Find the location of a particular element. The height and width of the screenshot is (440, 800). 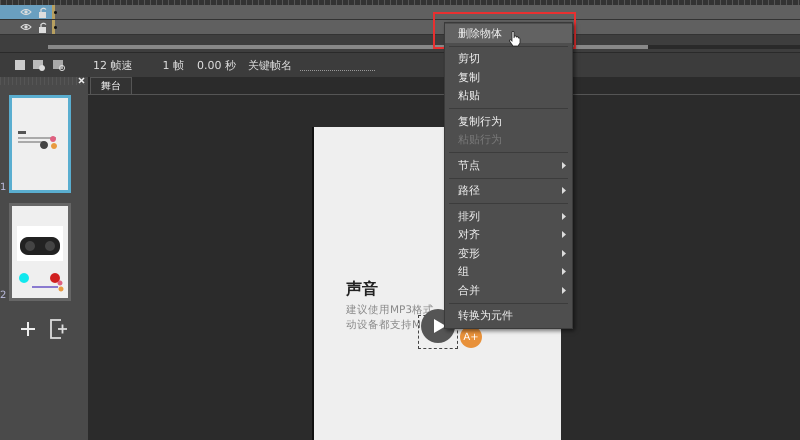

timeline-layer is located at coordinates (400, 12).